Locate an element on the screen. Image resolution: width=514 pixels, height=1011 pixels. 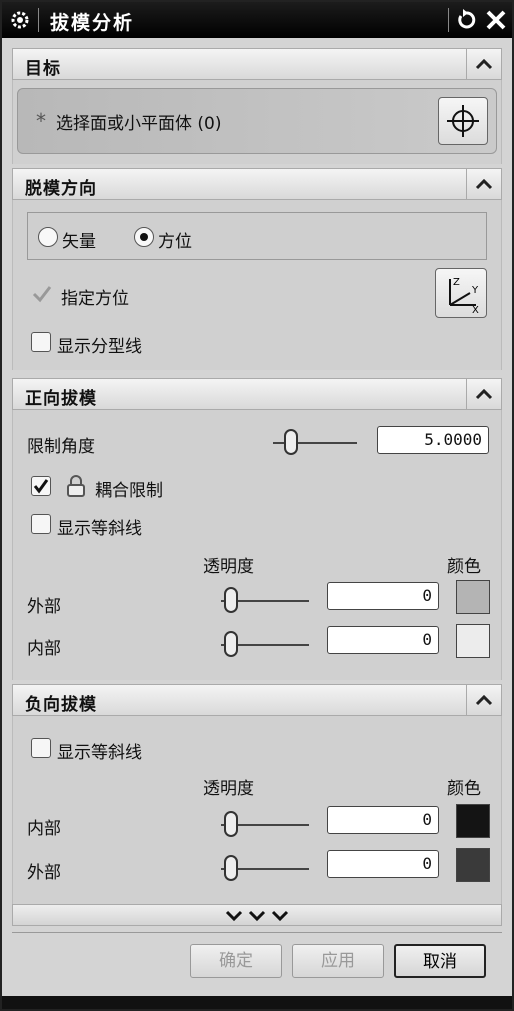
select-face-row: * 选择面或小平面体 (0) is located at coordinates (257, 121).